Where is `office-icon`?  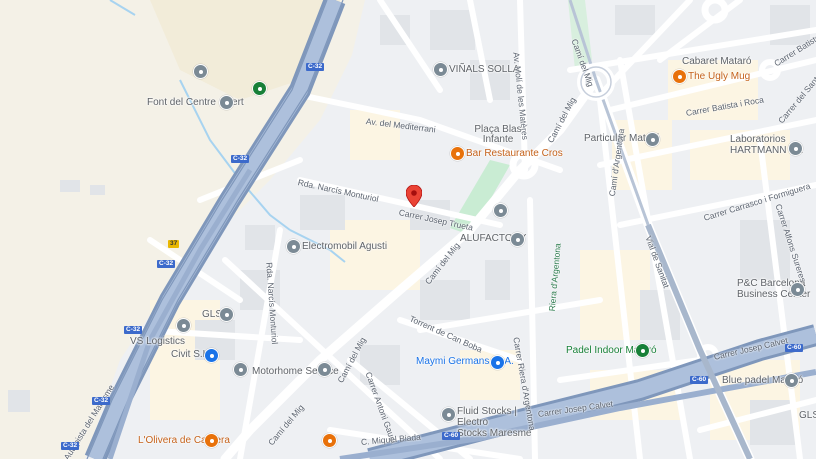 office-icon is located at coordinates (500, 210).